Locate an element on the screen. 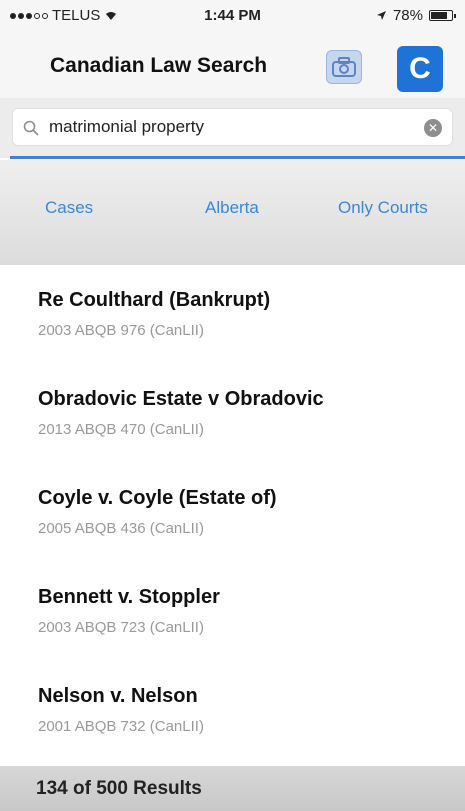 The width and height of the screenshot is (465, 811). filter-alberta: Alberta is located at coordinates (232, 208).